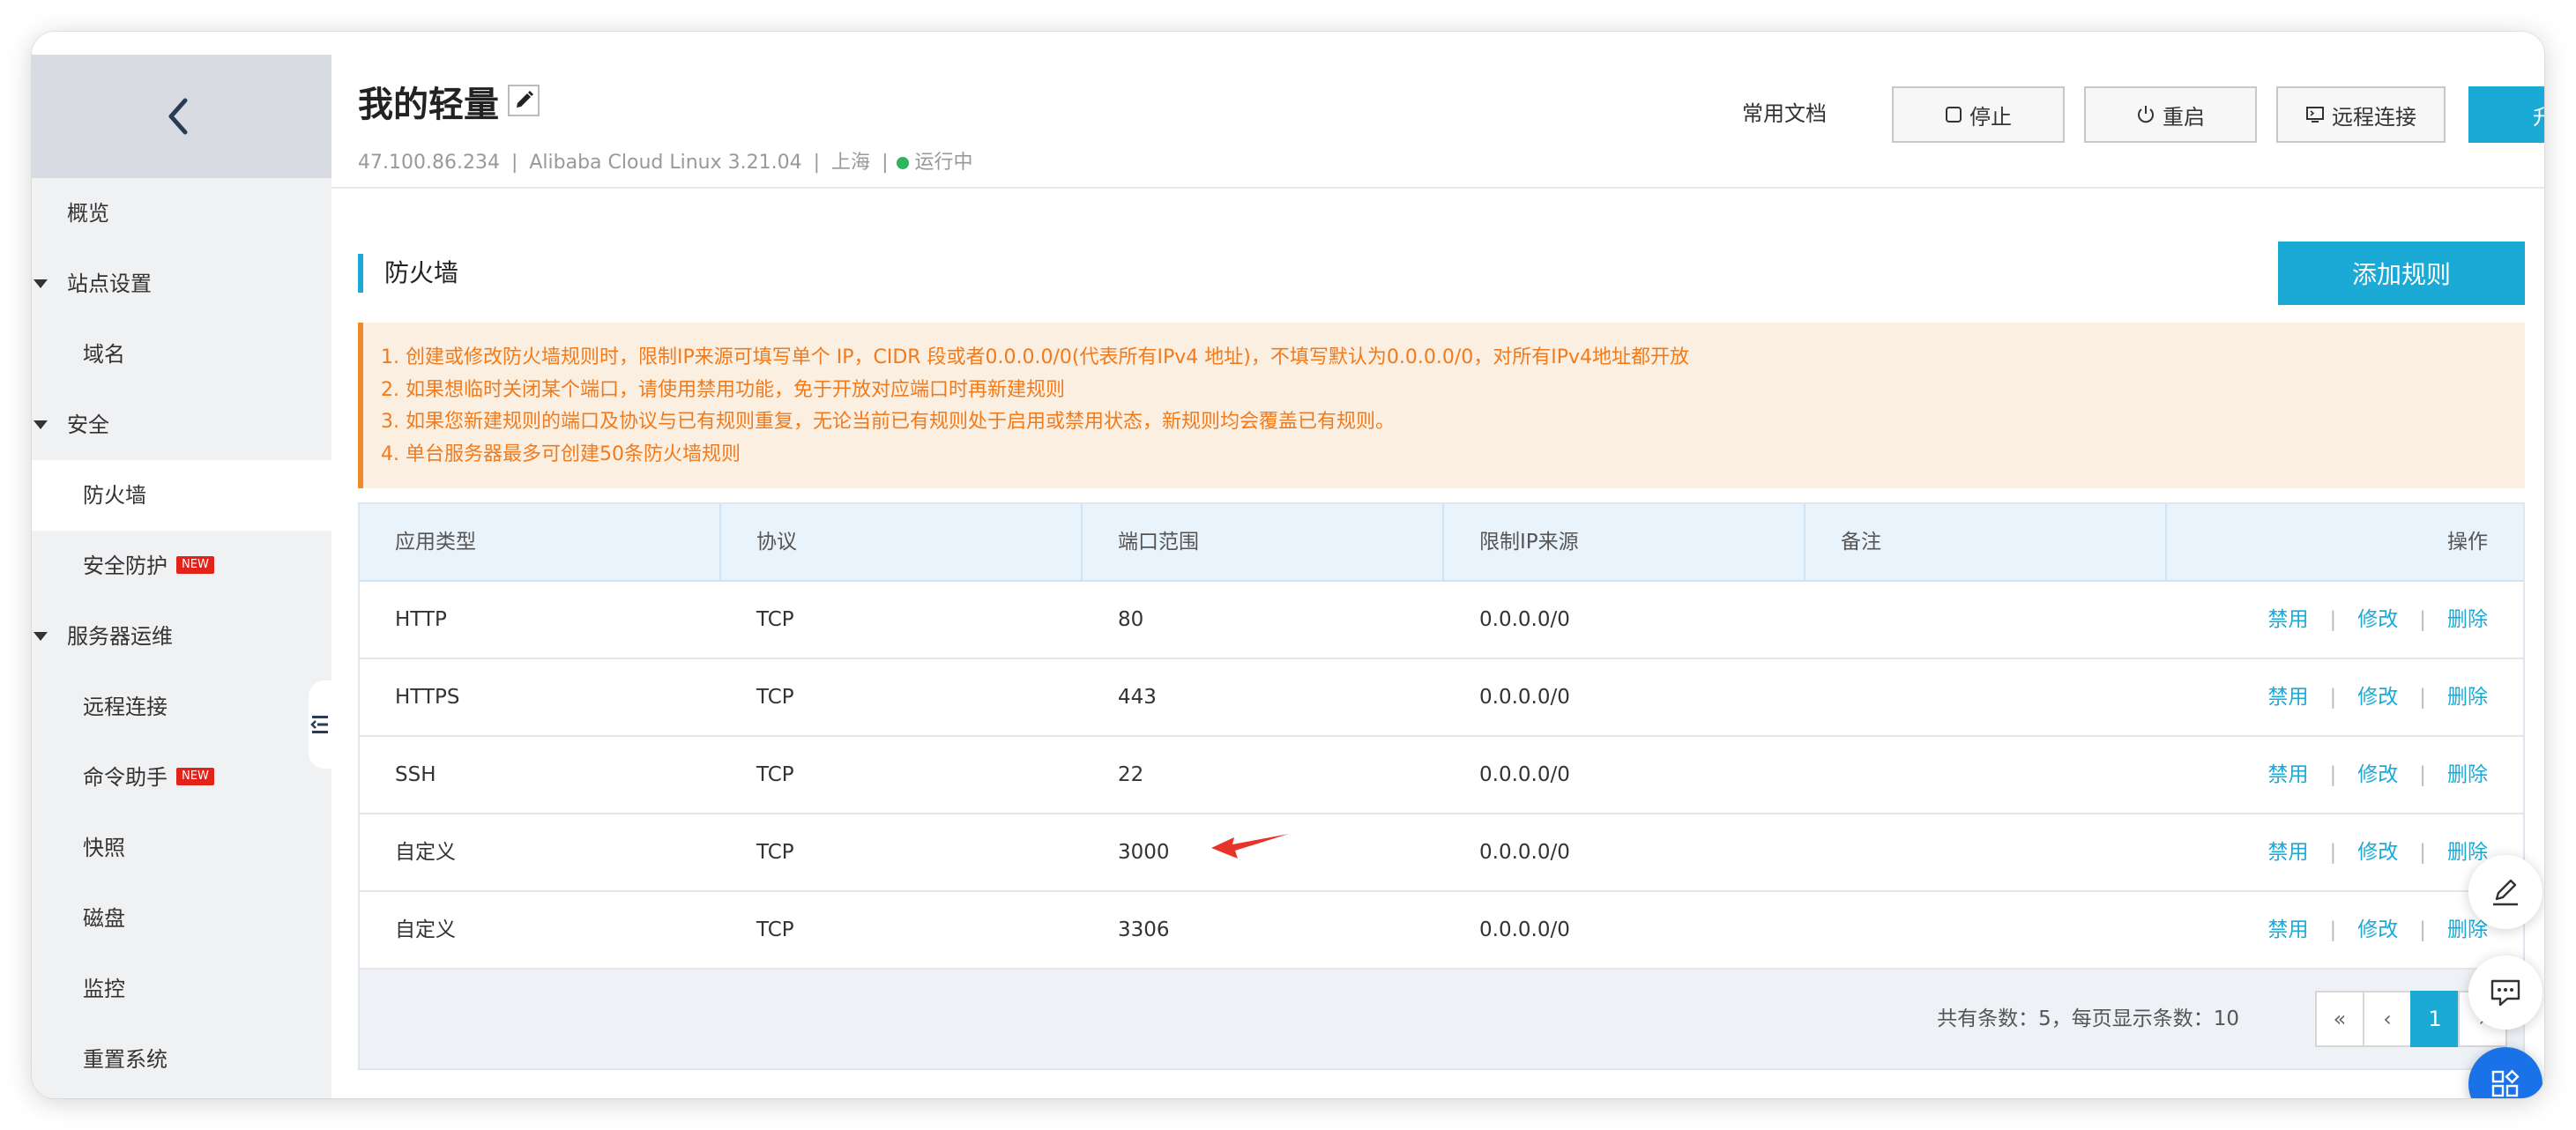 This screenshot has height=1130, width=2576. Describe the element at coordinates (182, 213) in the screenshot. I see `sidebar-item-overview: 概览` at that location.